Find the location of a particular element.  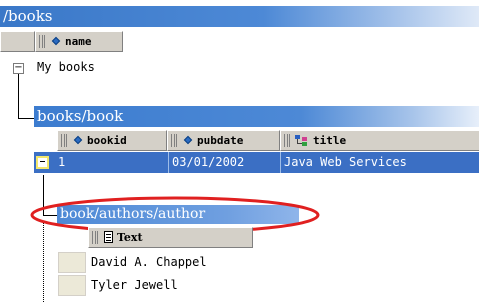

column-header-bookid: bookid is located at coordinates (112, 140).